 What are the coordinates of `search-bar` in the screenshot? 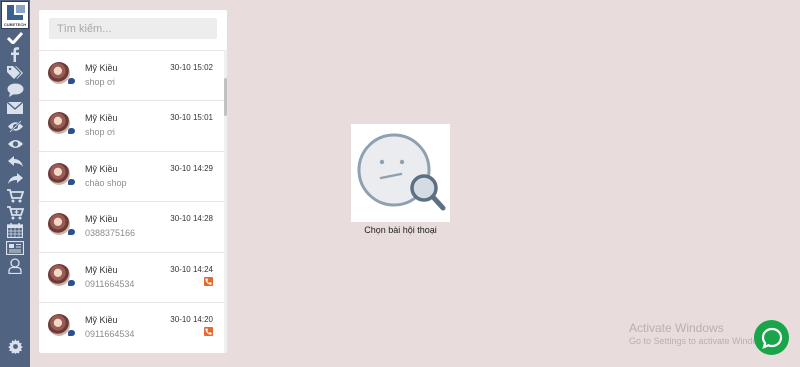 It's located at (133, 30).